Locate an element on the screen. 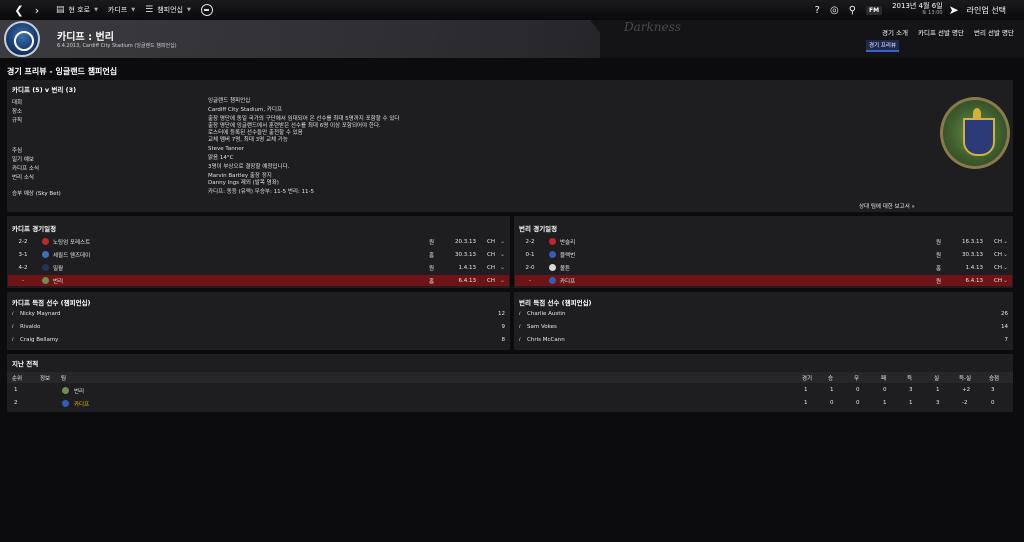  fixture-opponent: 블랙번 is located at coordinates (567, 255).